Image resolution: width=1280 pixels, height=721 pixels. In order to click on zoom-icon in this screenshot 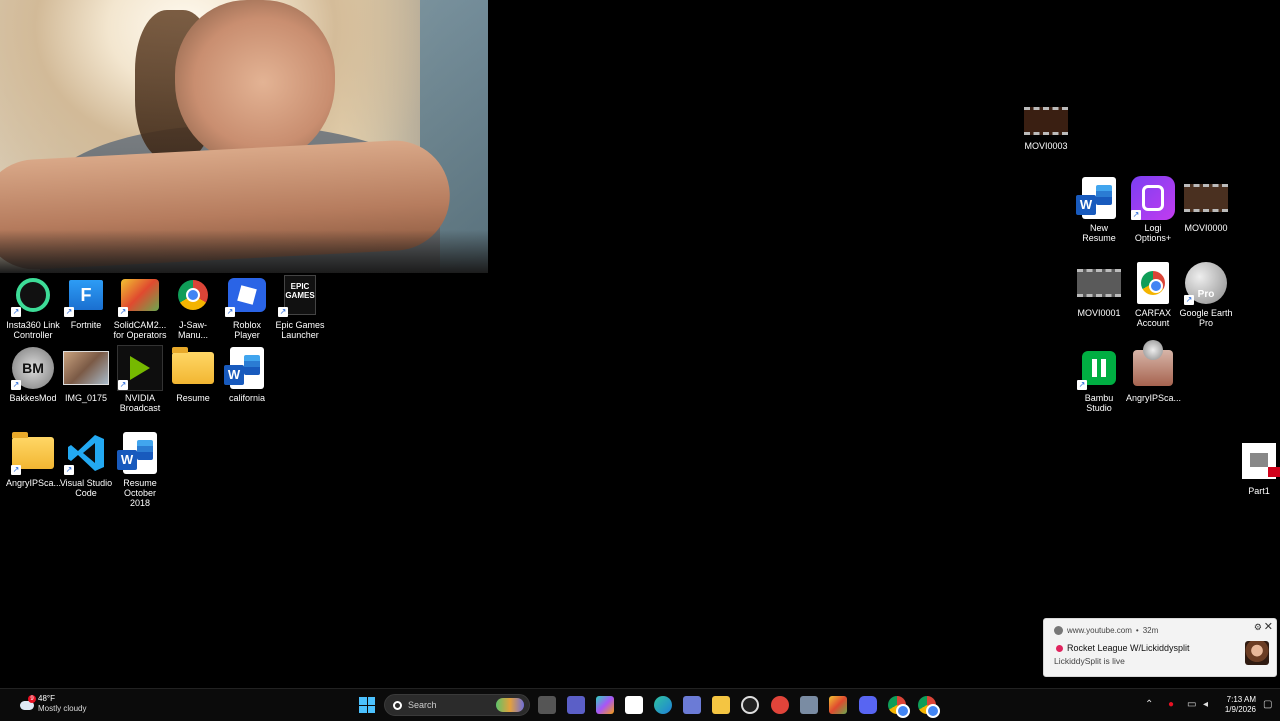, I will do `click(576, 705)`.